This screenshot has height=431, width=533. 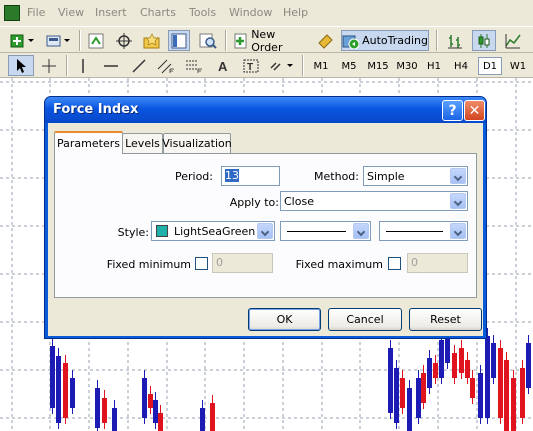 I want to click on new-order-button: New Order, so click(x=270, y=41).